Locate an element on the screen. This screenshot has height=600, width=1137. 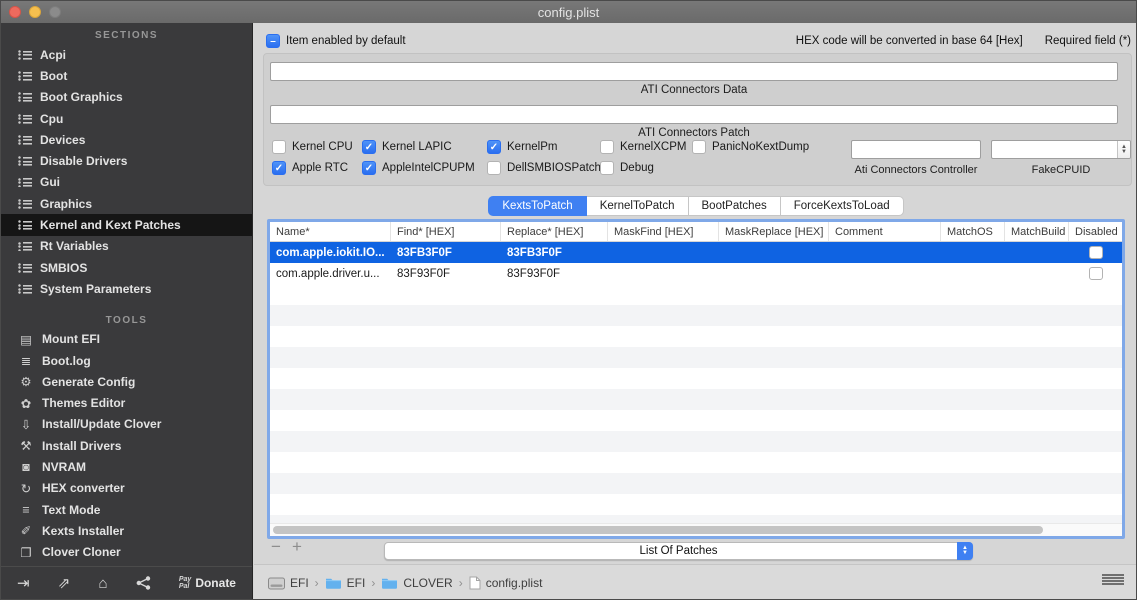
sidebar-item-devices: Devices is located at coordinates (126, 139).